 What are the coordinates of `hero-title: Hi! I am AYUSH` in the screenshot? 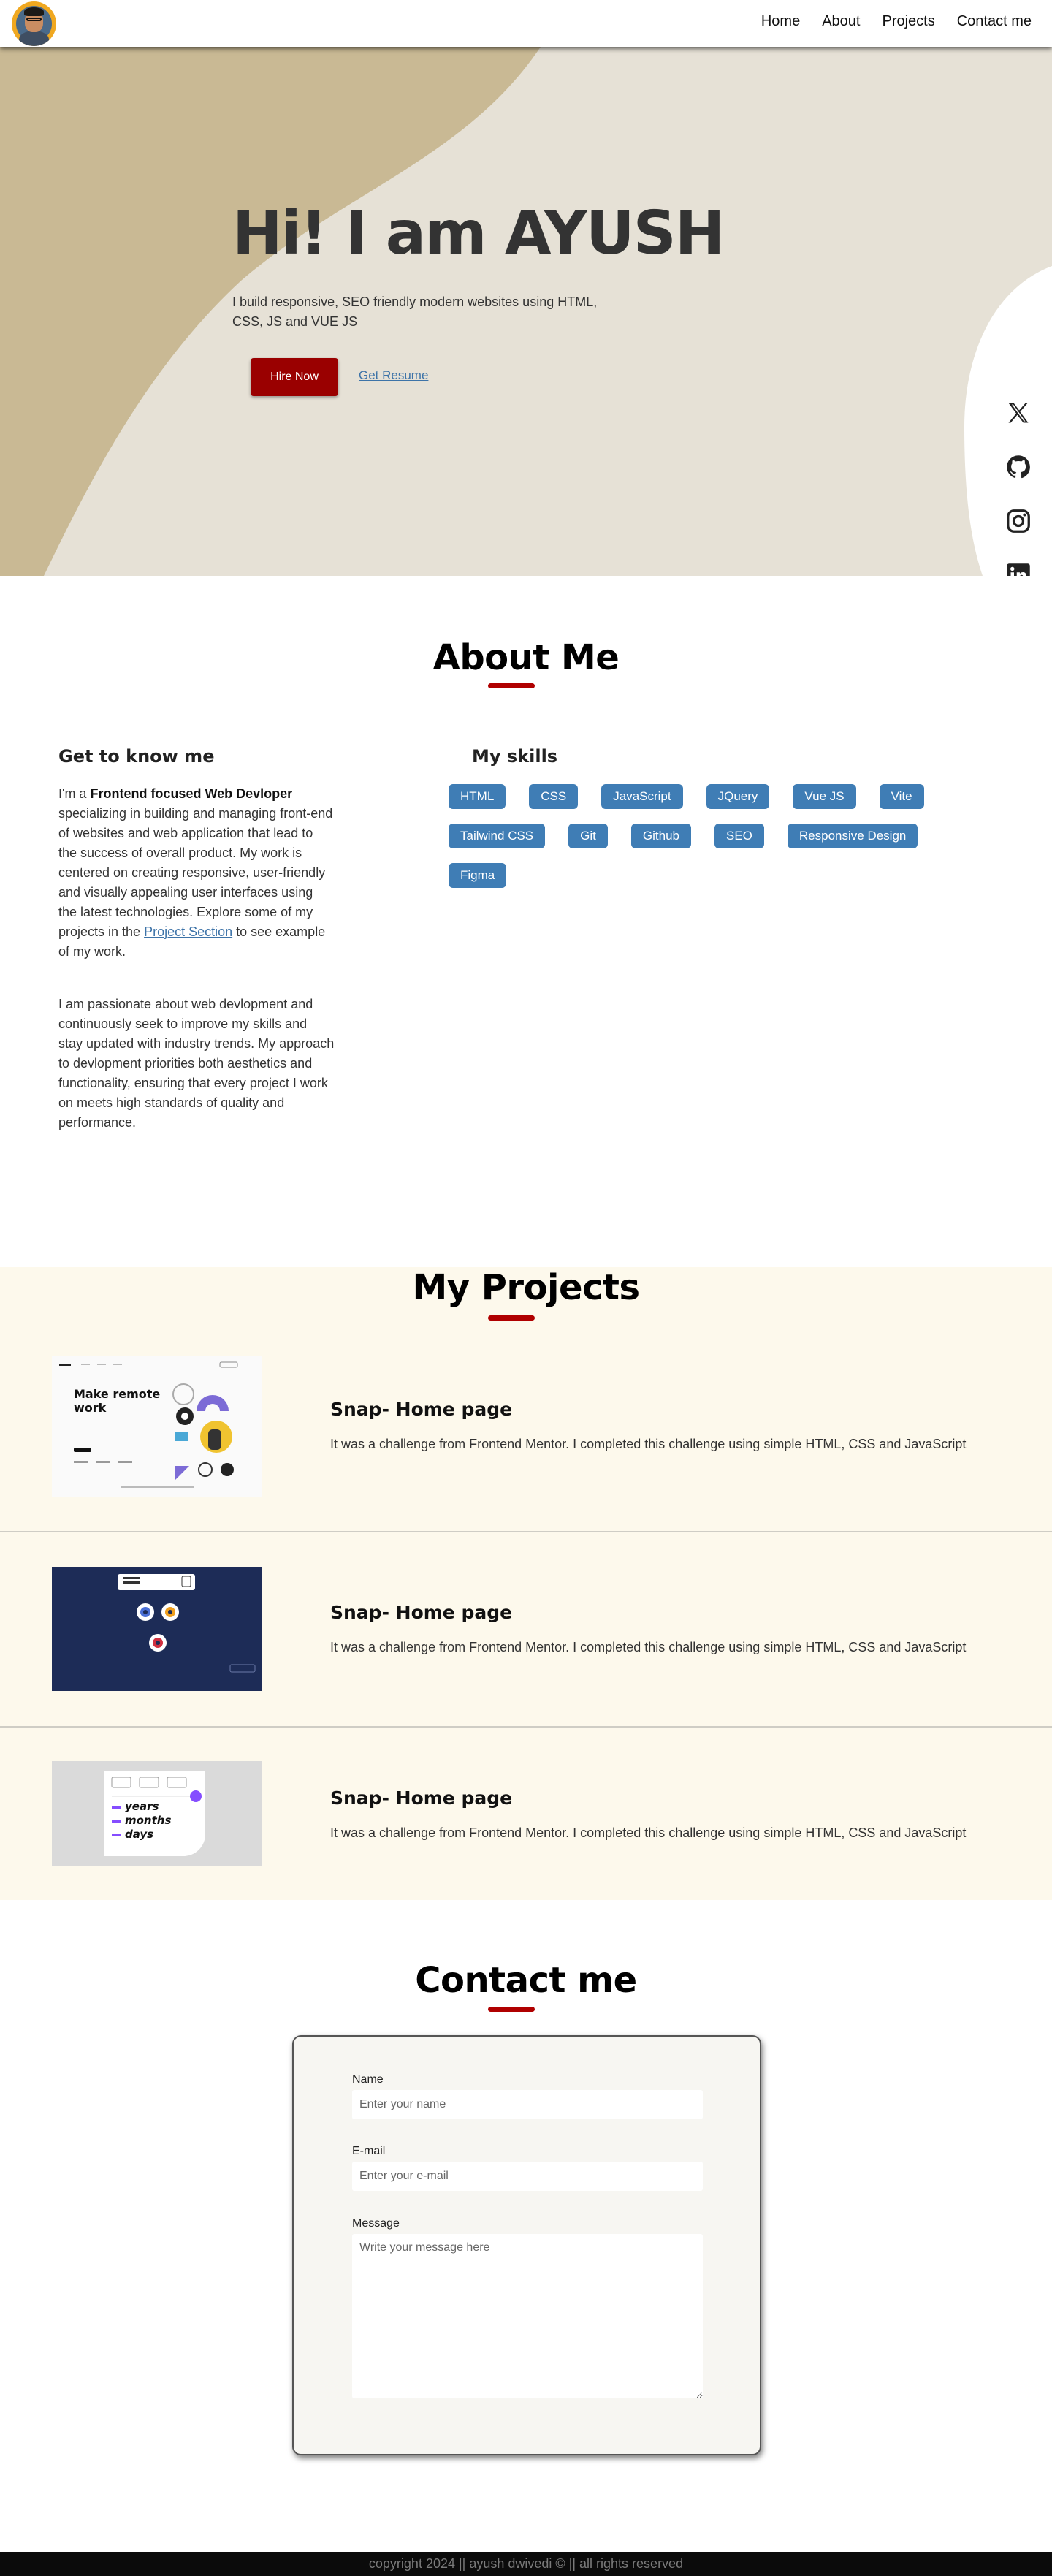 It's located at (478, 233).